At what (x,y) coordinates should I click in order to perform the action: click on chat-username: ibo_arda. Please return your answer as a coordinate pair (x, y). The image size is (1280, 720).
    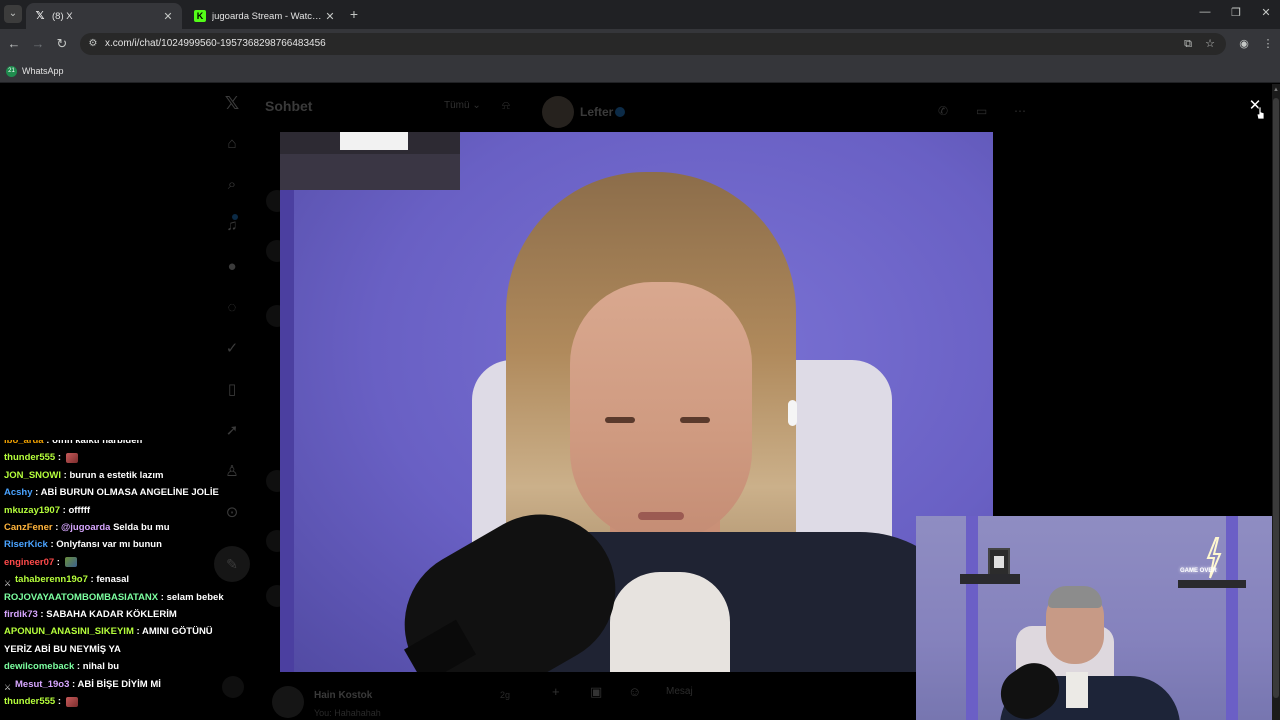
    Looking at the image, I should click on (24, 443).